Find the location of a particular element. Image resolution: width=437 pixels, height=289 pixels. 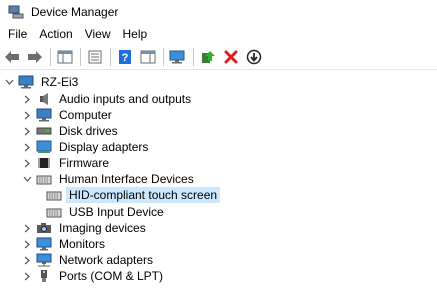

back-arrow-icon is located at coordinates (12, 56).